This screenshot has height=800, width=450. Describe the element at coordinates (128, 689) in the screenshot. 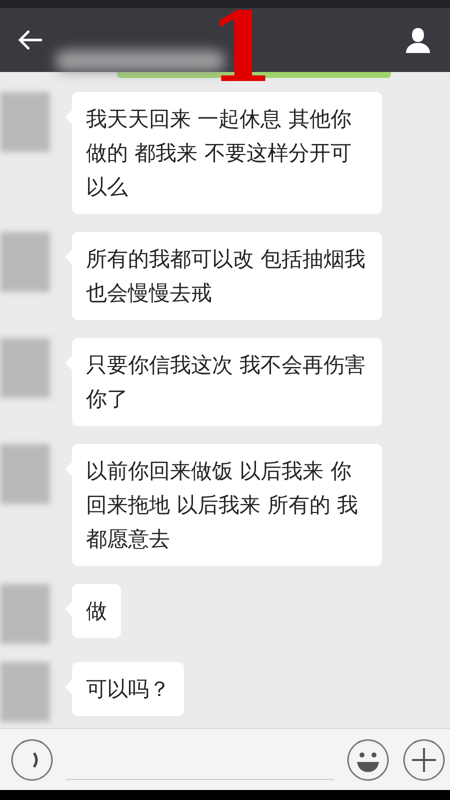

I see `message-bubble: 可以吗？` at that location.